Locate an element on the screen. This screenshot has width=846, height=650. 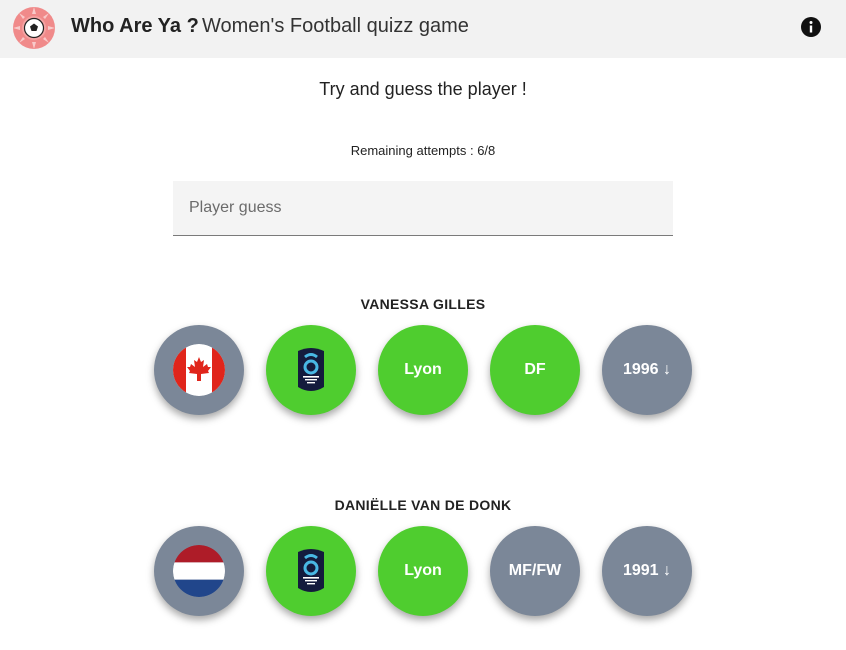
birth-year-hint: 1991 ↓ is located at coordinates (647, 571).